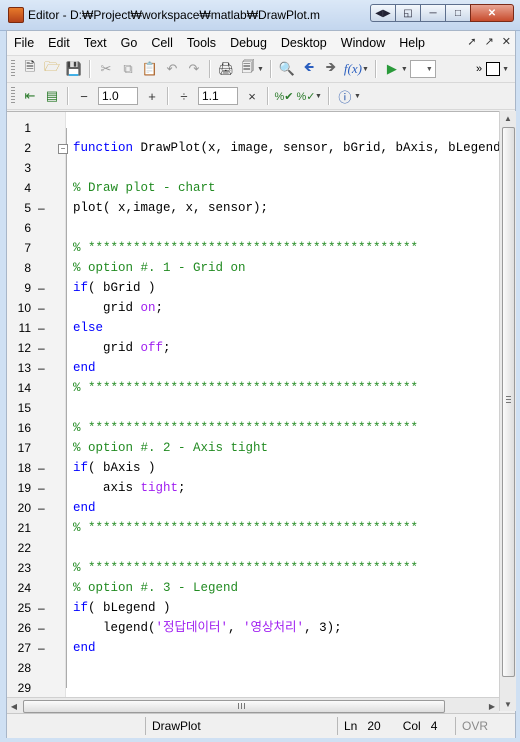 Image resolution: width=520 pixels, height=742 pixels. Describe the element at coordinates (253, 268) in the screenshot. I see `code-line: 8 % option #. 1 - Grid on` at that location.